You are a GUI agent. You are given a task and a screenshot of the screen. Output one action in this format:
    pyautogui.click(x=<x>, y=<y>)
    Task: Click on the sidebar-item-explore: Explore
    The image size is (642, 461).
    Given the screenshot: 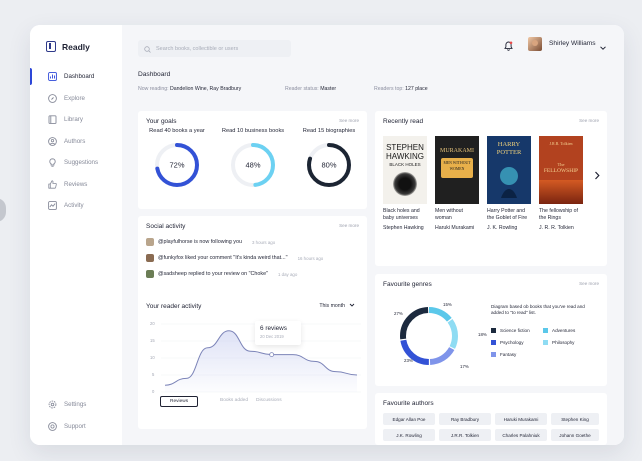 What is the action you would take?
    pyautogui.click(x=76, y=99)
    